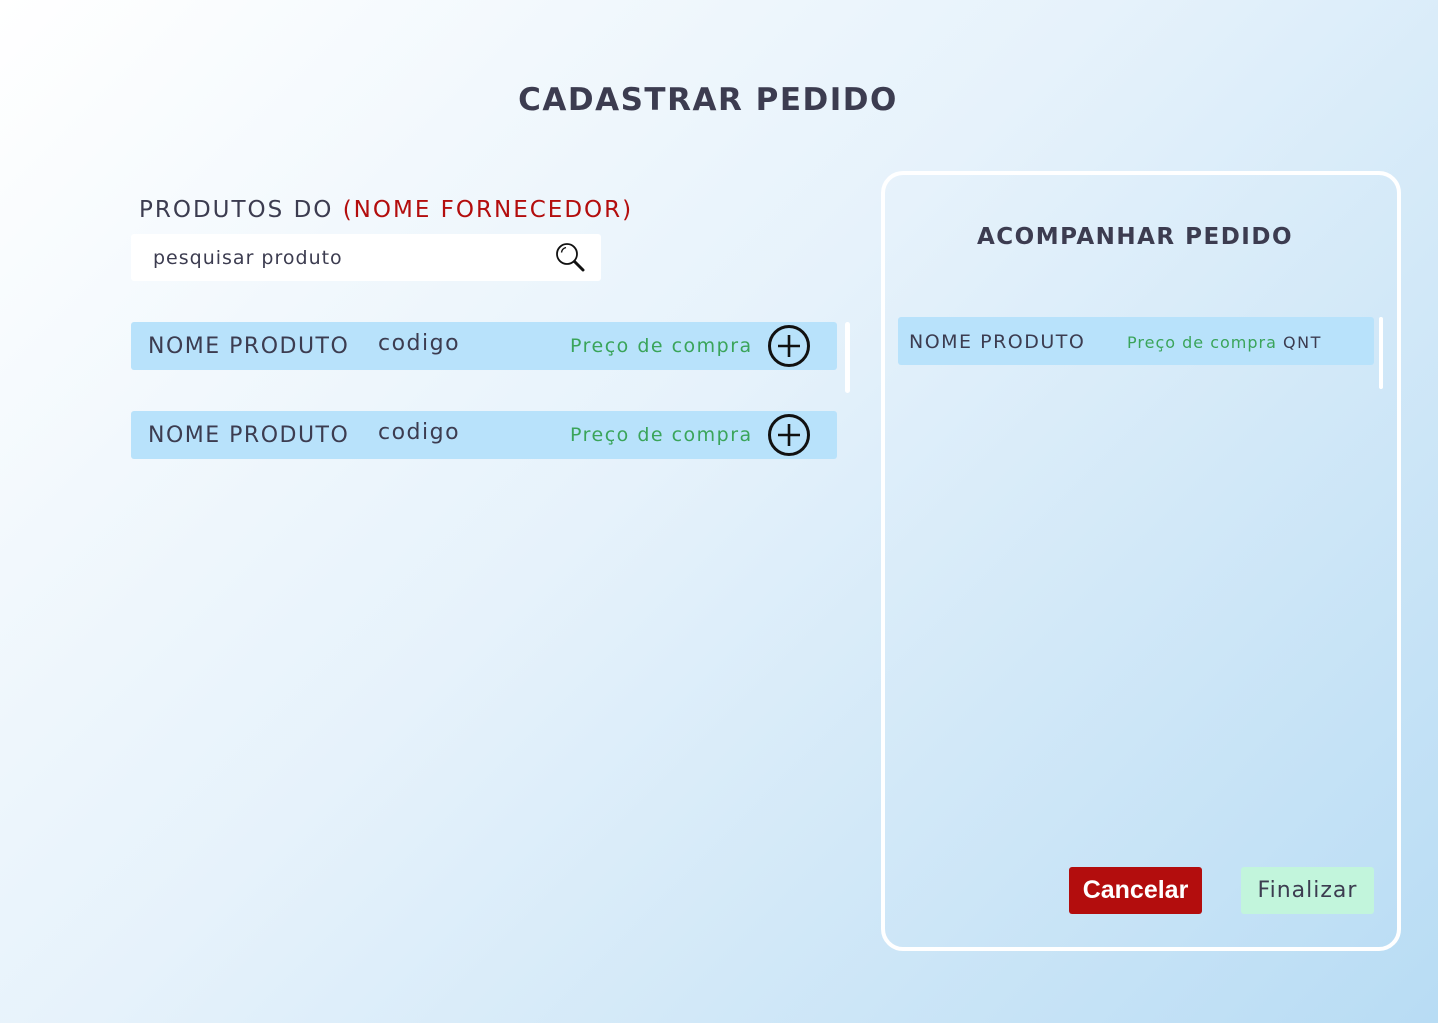 The width and height of the screenshot is (1438, 1023). Describe the element at coordinates (708, 100) in the screenshot. I see `page-title: CADASTRAR PEDIDO` at that location.